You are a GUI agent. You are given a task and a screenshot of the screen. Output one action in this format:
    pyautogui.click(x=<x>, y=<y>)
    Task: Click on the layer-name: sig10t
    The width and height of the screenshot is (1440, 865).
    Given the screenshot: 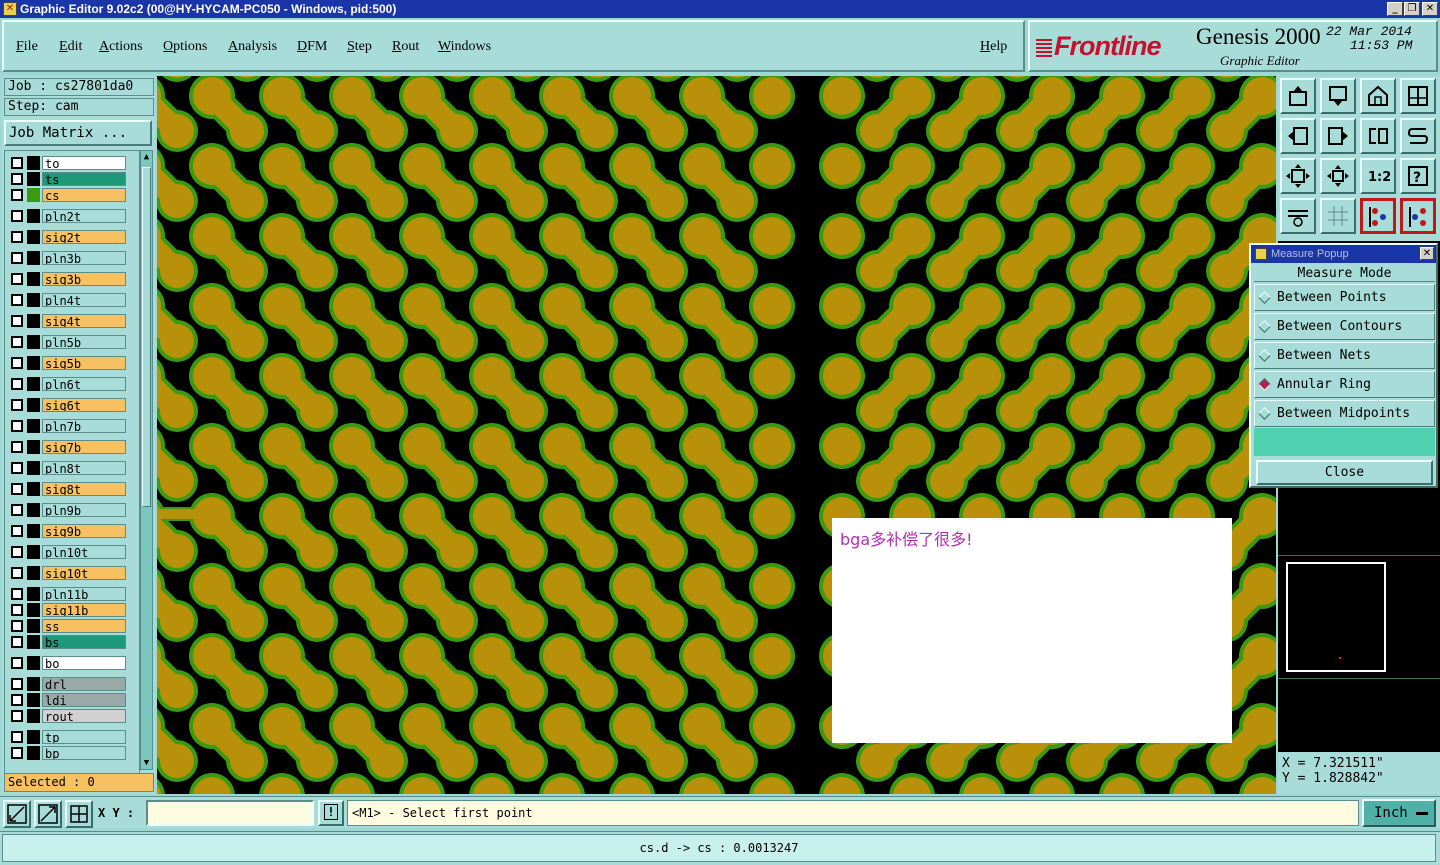 What is the action you would take?
    pyautogui.click(x=84, y=573)
    